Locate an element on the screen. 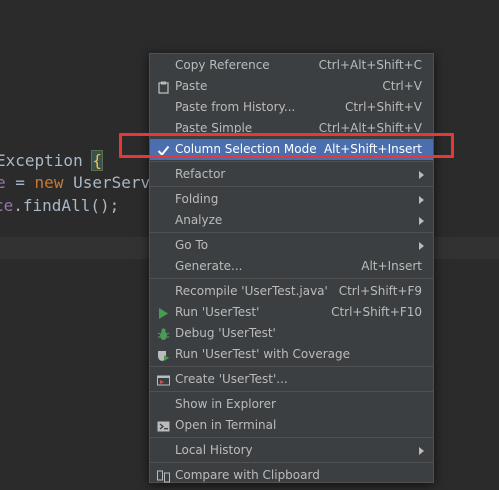 The height and width of the screenshot is (490, 499). debug-icon is located at coordinates (163, 333).